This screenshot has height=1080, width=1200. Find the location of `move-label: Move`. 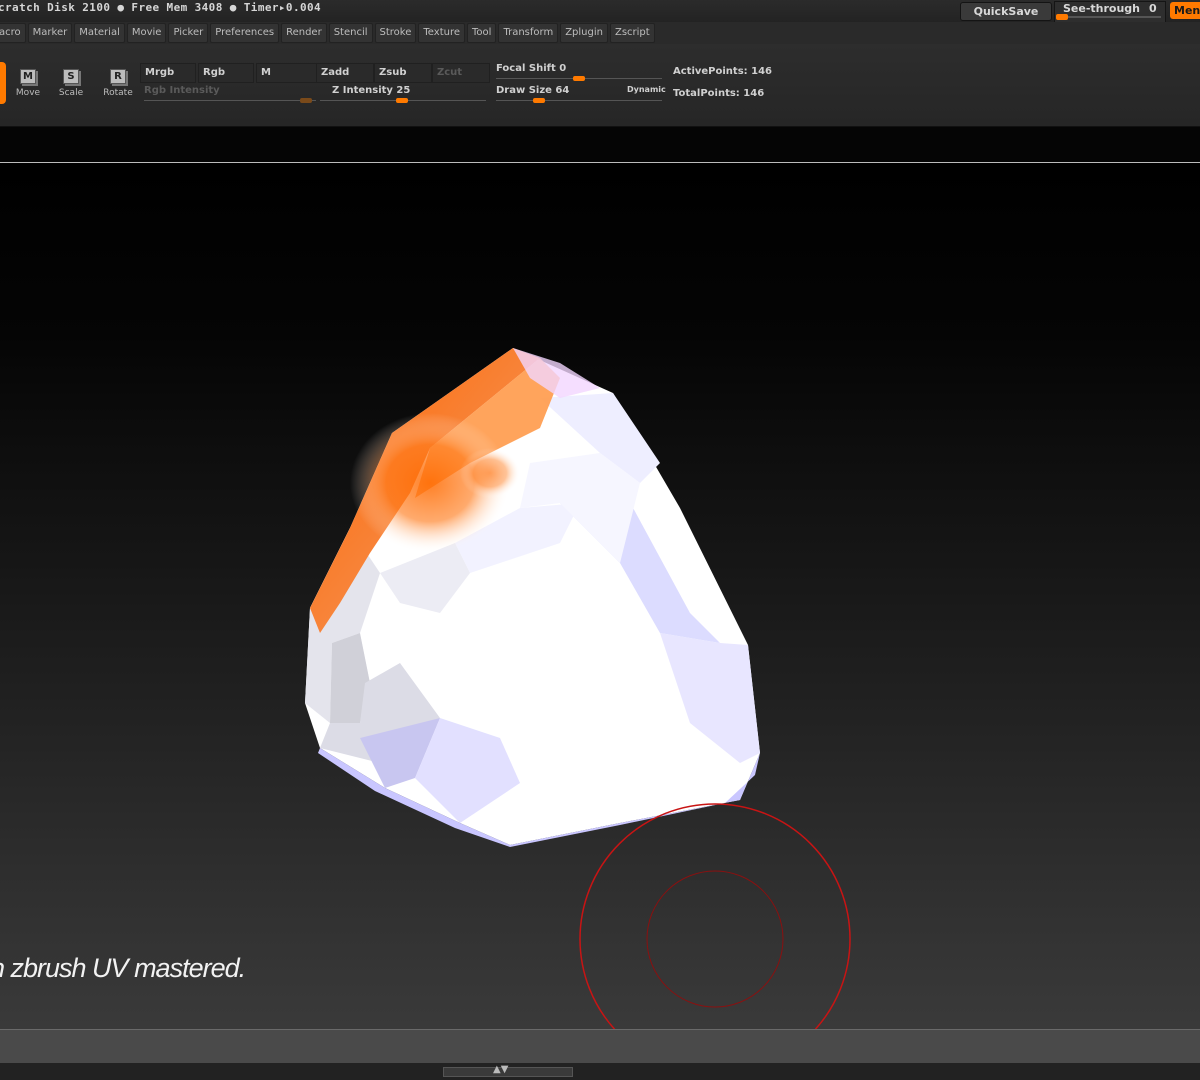

move-label: Move is located at coordinates (28, 93).